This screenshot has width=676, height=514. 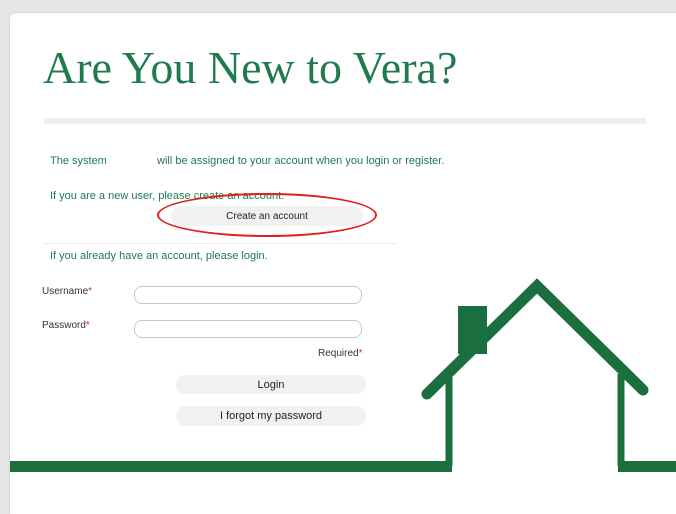 I want to click on title-divider, so click(x=345, y=121).